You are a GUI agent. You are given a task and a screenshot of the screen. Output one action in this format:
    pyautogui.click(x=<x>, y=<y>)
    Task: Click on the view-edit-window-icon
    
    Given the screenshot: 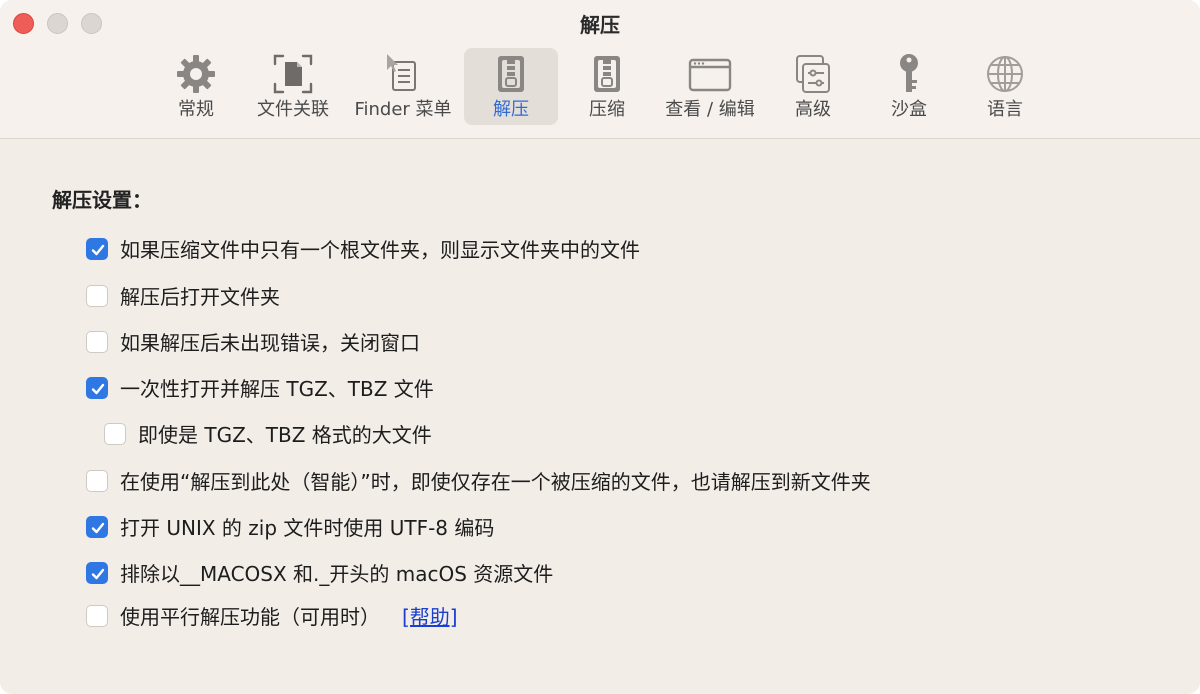 What is the action you would take?
    pyautogui.click(x=710, y=75)
    